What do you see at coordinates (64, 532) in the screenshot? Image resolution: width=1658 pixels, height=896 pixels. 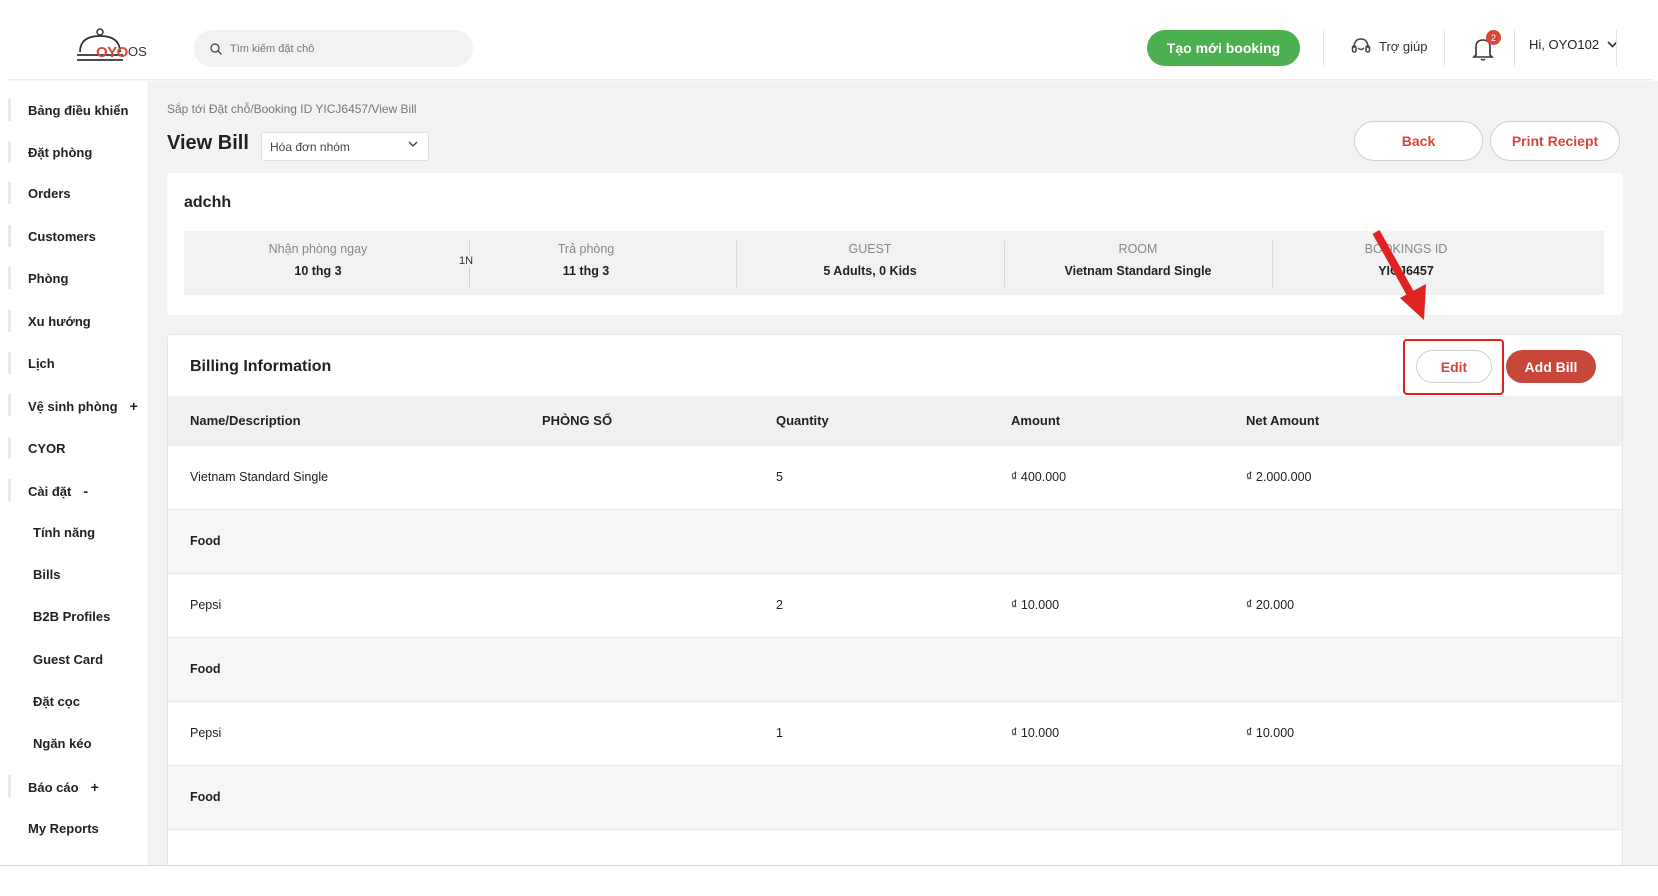 I see `sidebar-item-features: Tính năng` at bounding box center [64, 532].